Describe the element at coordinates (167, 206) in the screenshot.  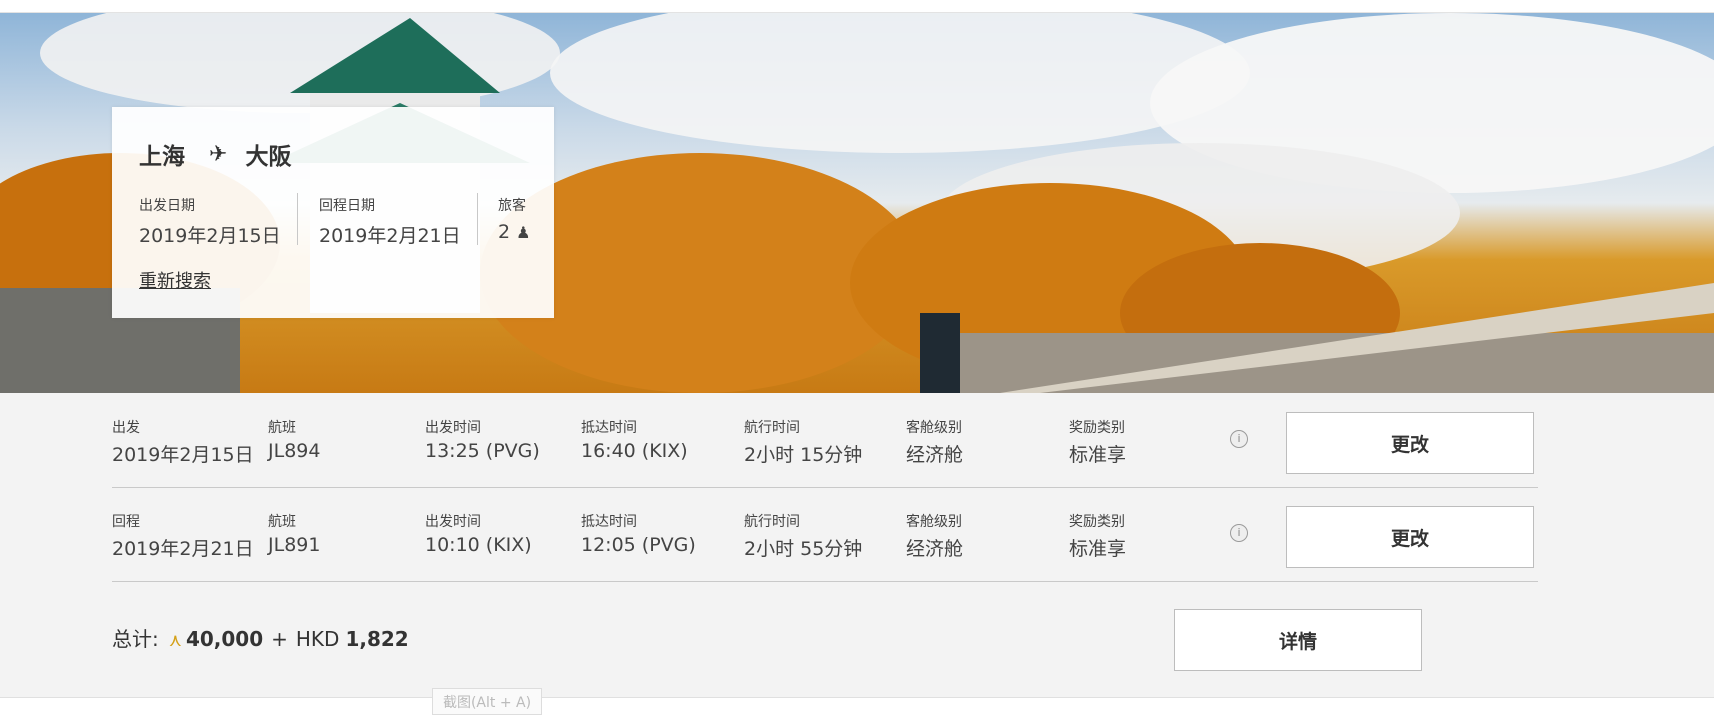
I see `depart-date-label: 出发日期` at that location.